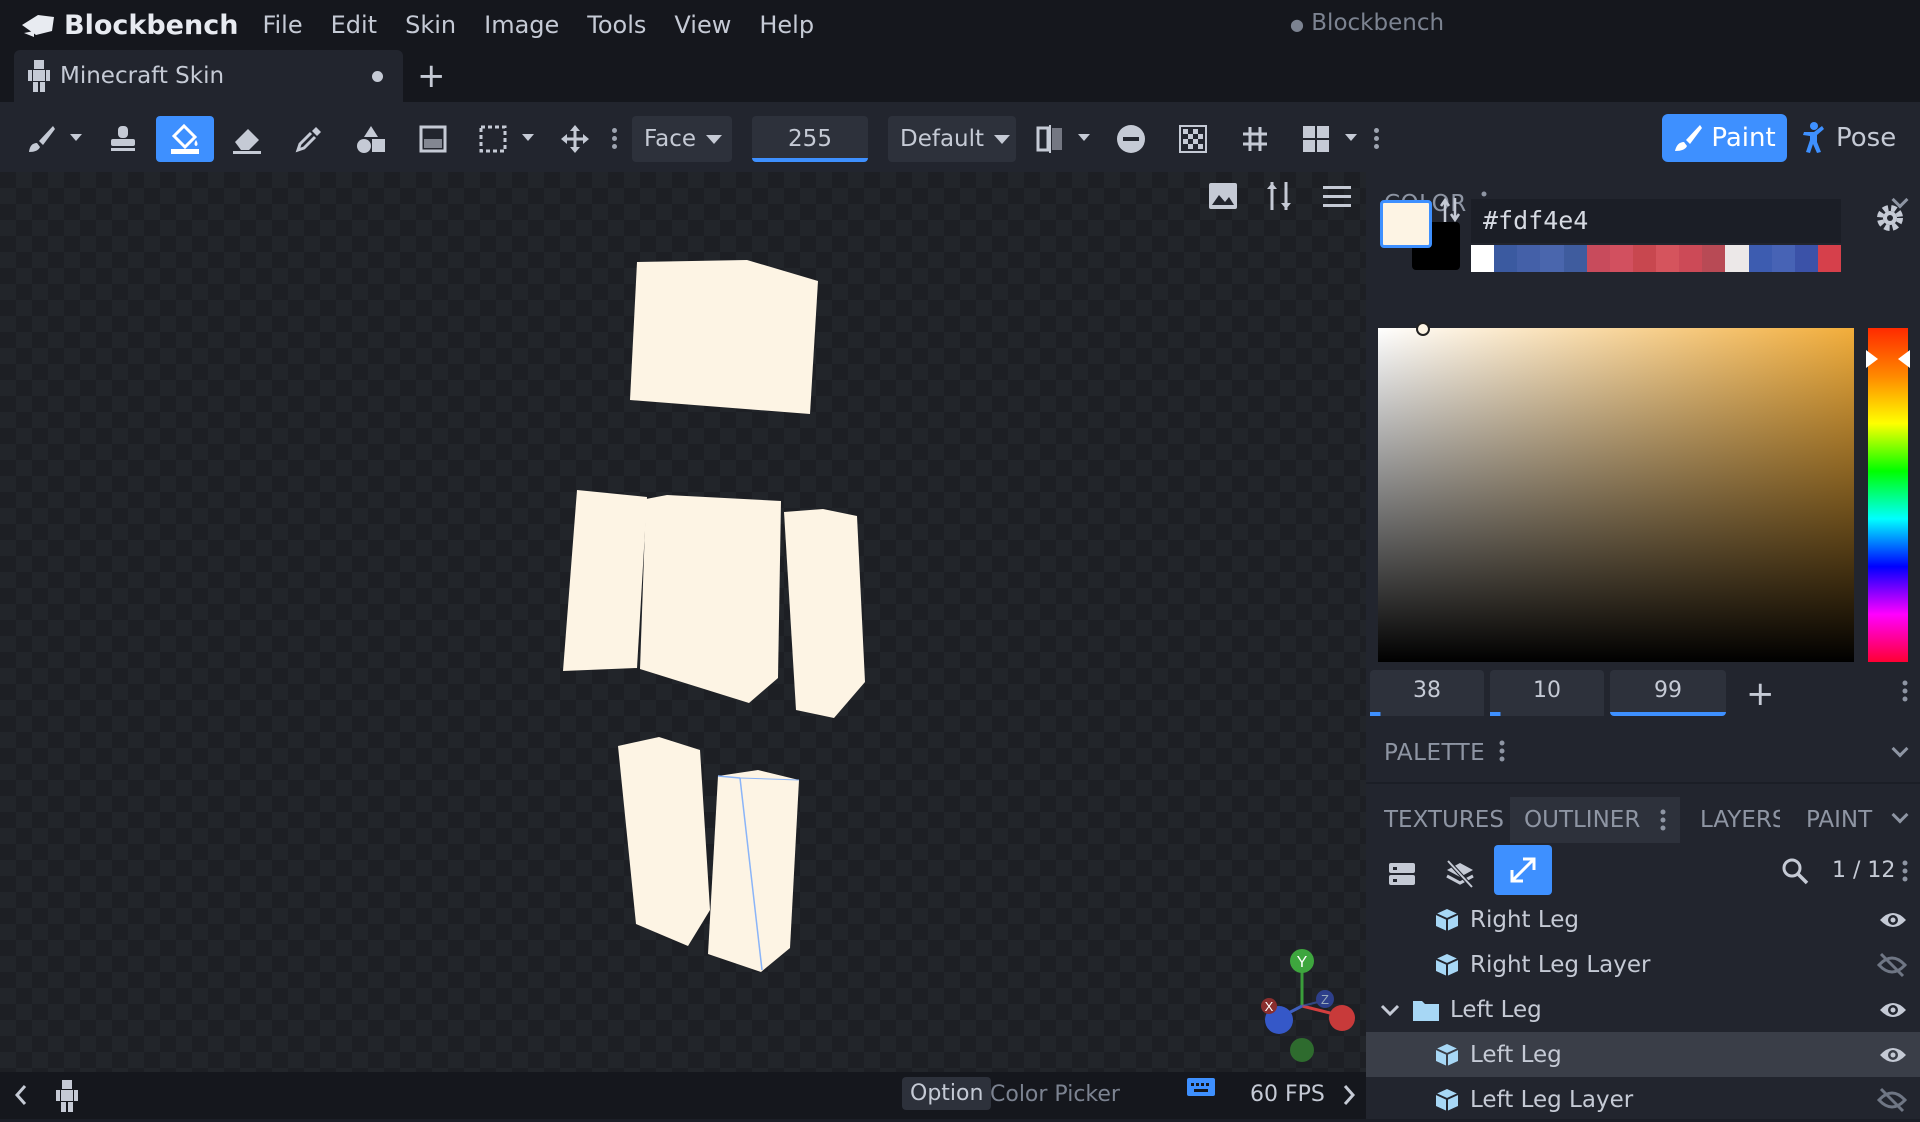 This screenshot has height=1122, width=1920. What do you see at coordinates (702, 25) in the screenshot?
I see `menu-view: View` at bounding box center [702, 25].